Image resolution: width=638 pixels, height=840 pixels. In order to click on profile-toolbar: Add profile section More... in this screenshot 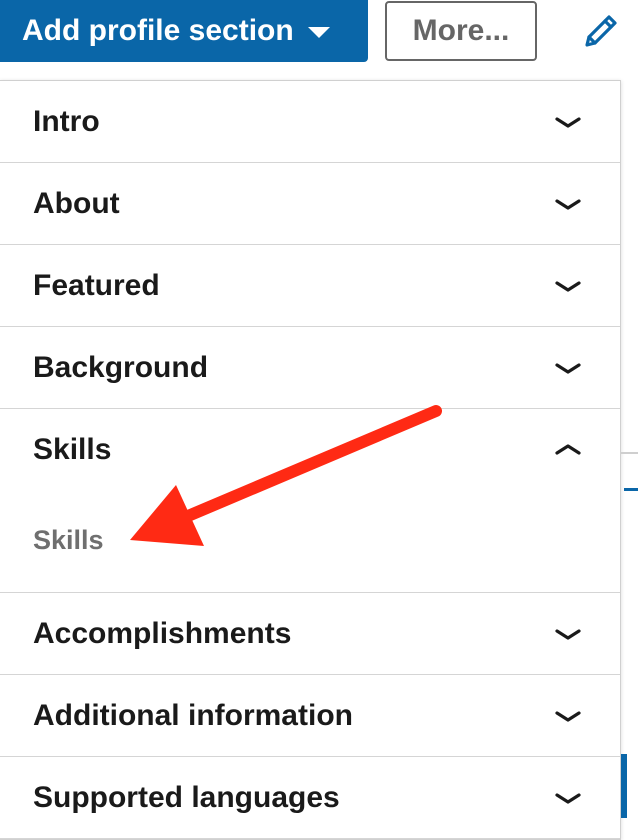, I will do `click(319, 35)`.